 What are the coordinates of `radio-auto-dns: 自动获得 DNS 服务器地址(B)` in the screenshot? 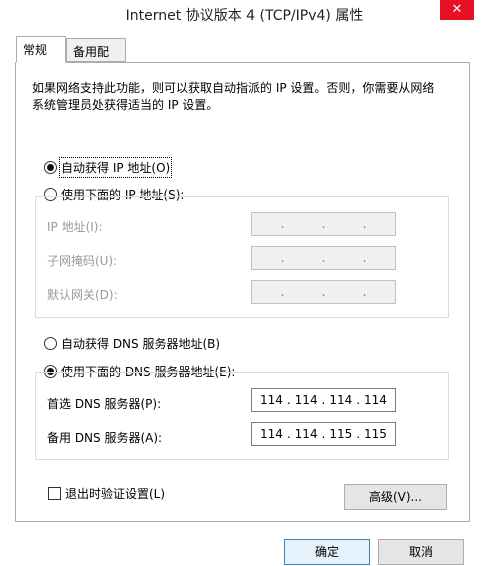 It's located at (132, 343).